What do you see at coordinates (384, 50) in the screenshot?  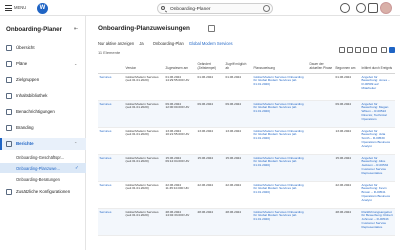 I see `grid-view-icon` at bounding box center [384, 50].